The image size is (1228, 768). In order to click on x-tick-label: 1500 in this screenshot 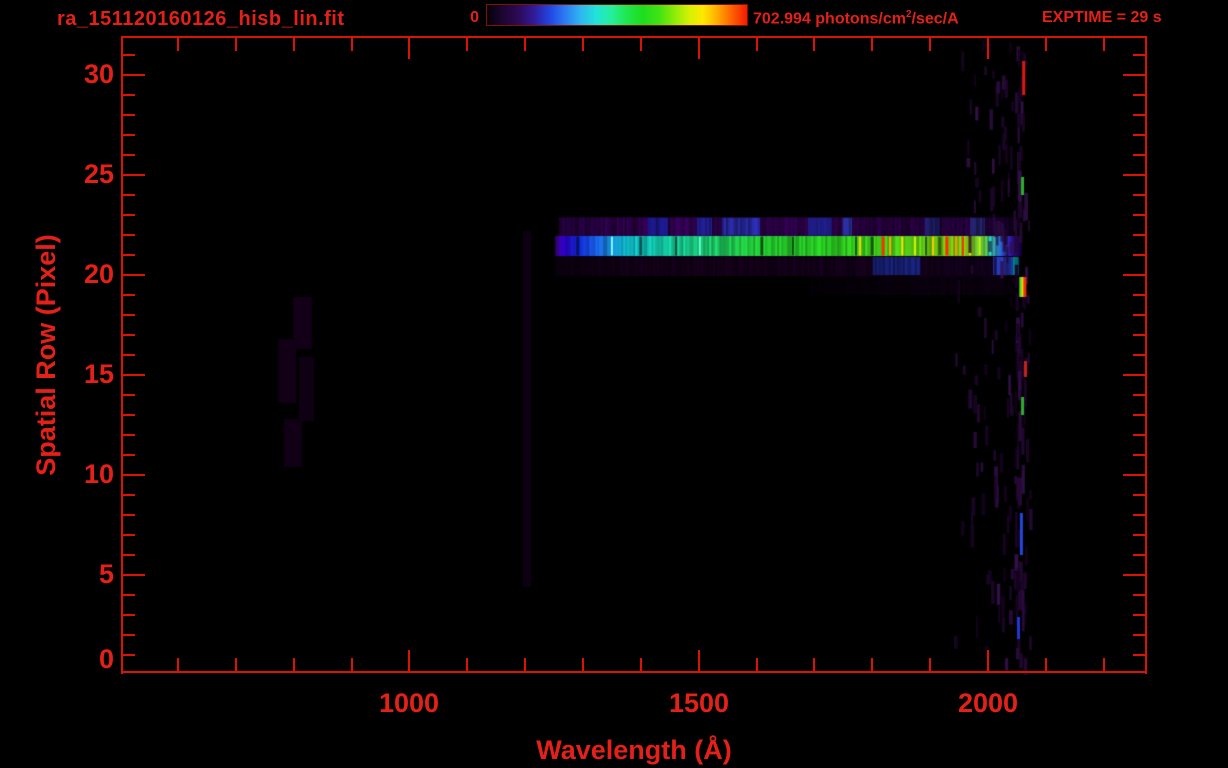, I will do `click(699, 703)`.